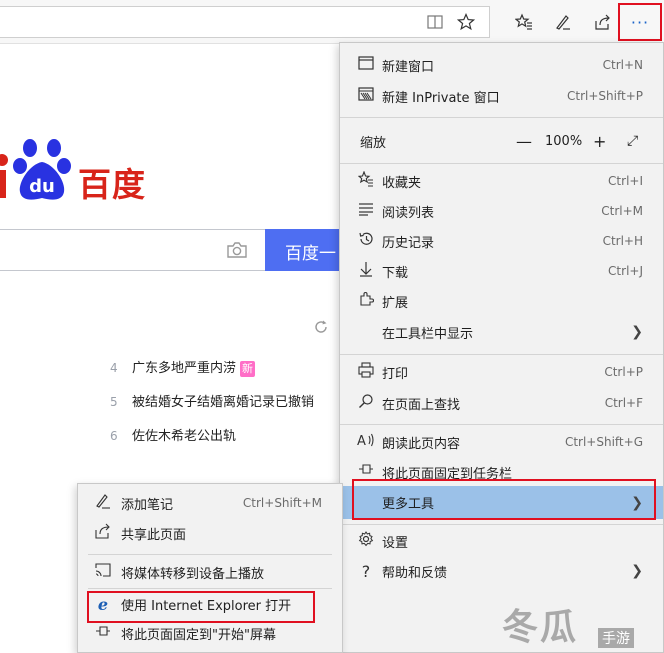 Image resolution: width=664 pixels, height=653 pixels. I want to click on submenu-item-share-page: 共享此页面, so click(210, 533).